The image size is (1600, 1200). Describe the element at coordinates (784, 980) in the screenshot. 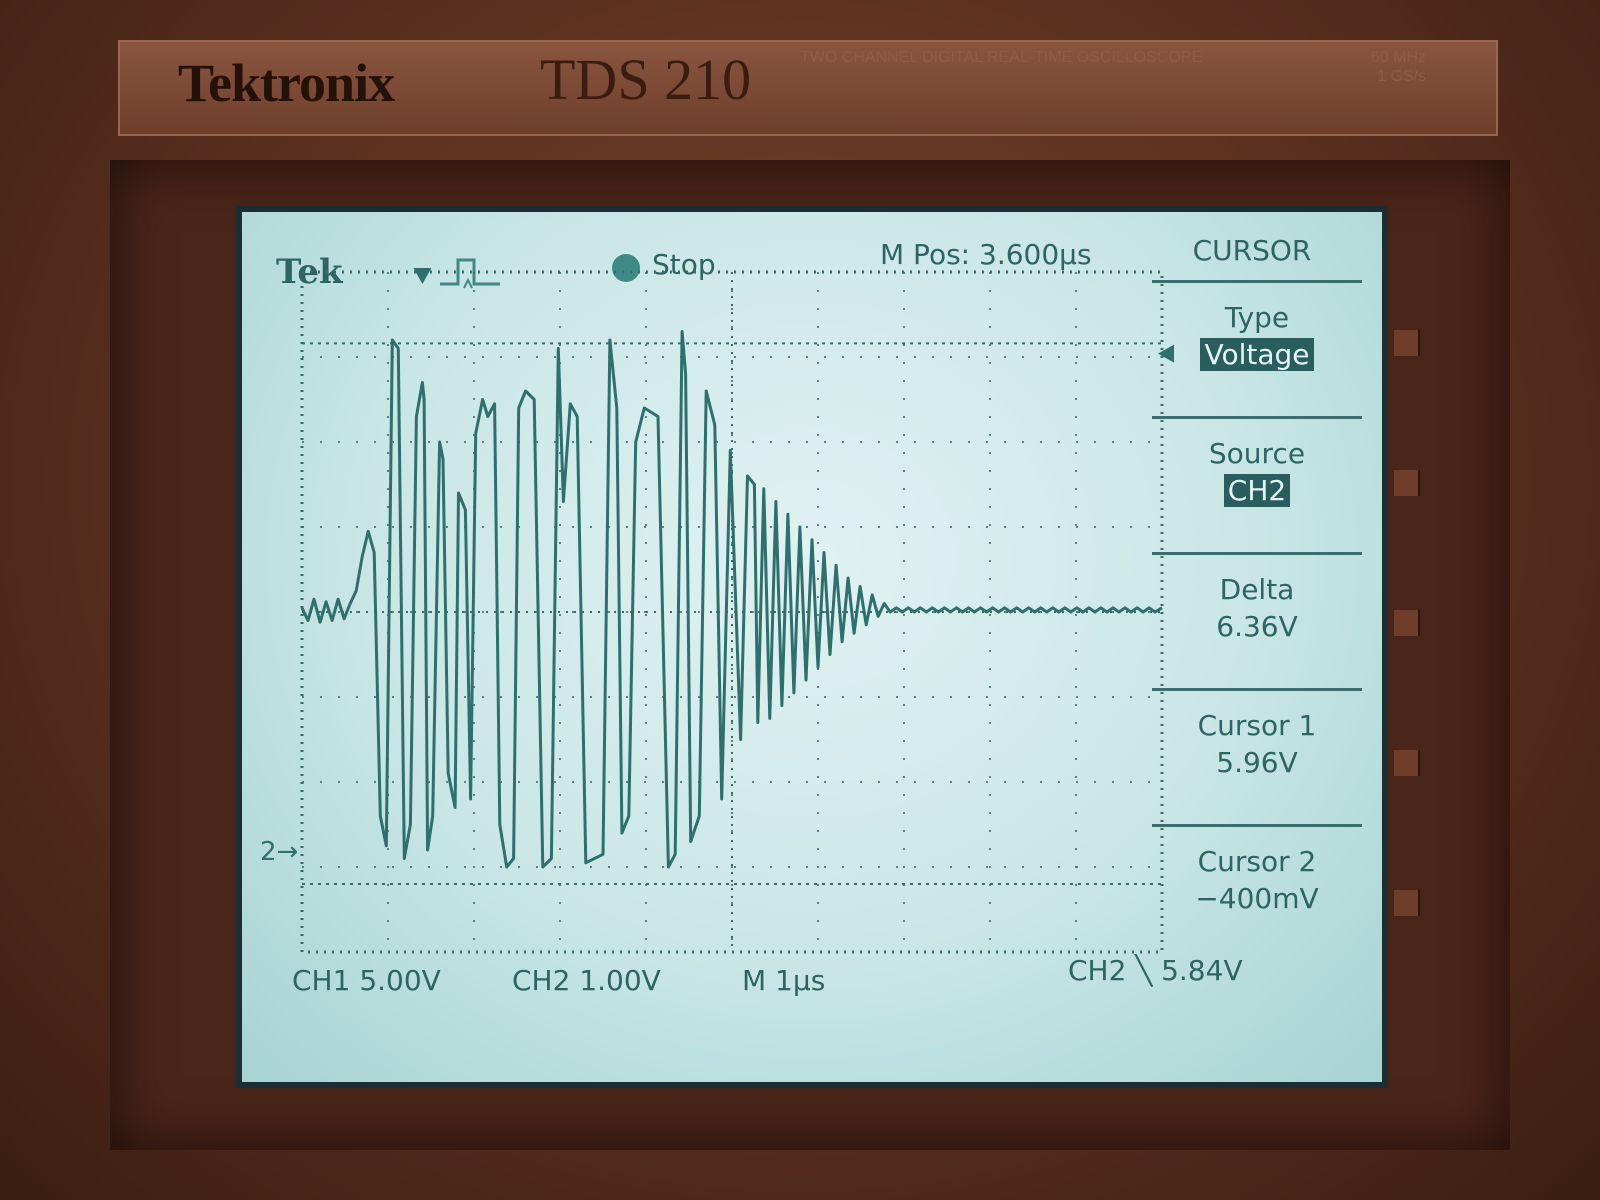

I see `timebase-readout: M 1µs` at that location.